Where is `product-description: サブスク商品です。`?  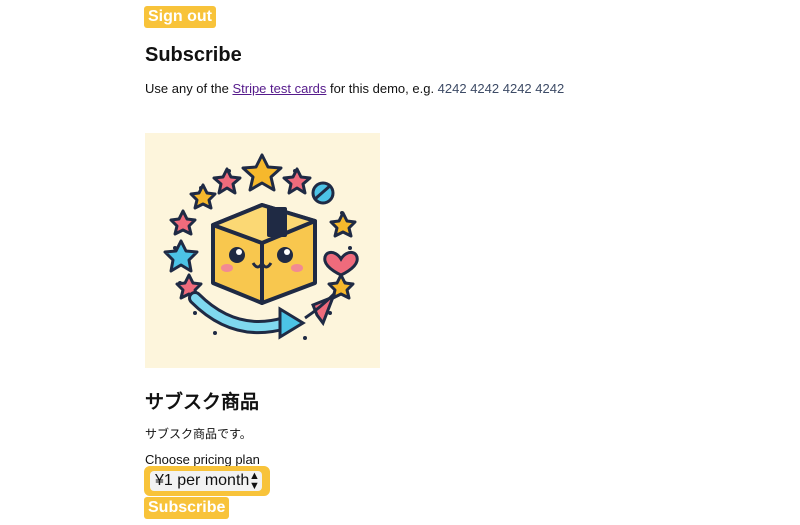 product-description: サブスク商品です。 is located at coordinates (198, 434).